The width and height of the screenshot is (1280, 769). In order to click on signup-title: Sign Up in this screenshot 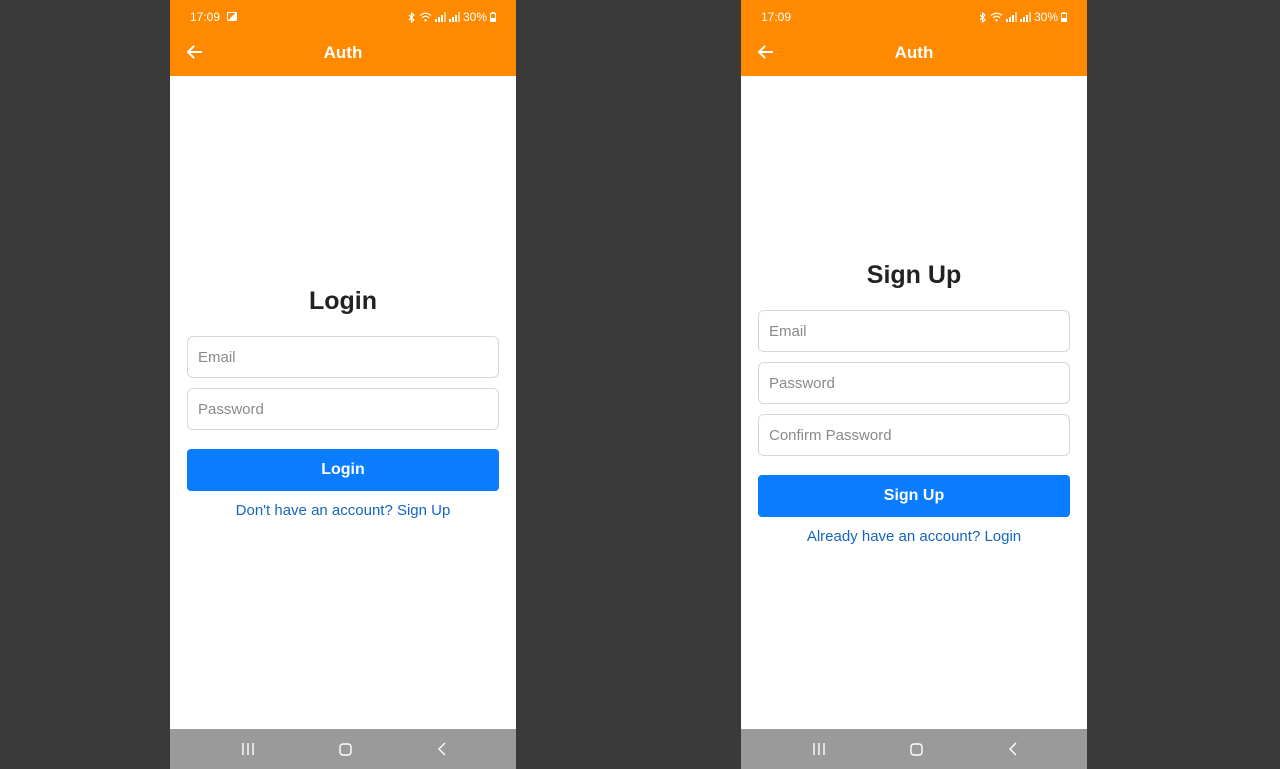, I will do `click(914, 275)`.